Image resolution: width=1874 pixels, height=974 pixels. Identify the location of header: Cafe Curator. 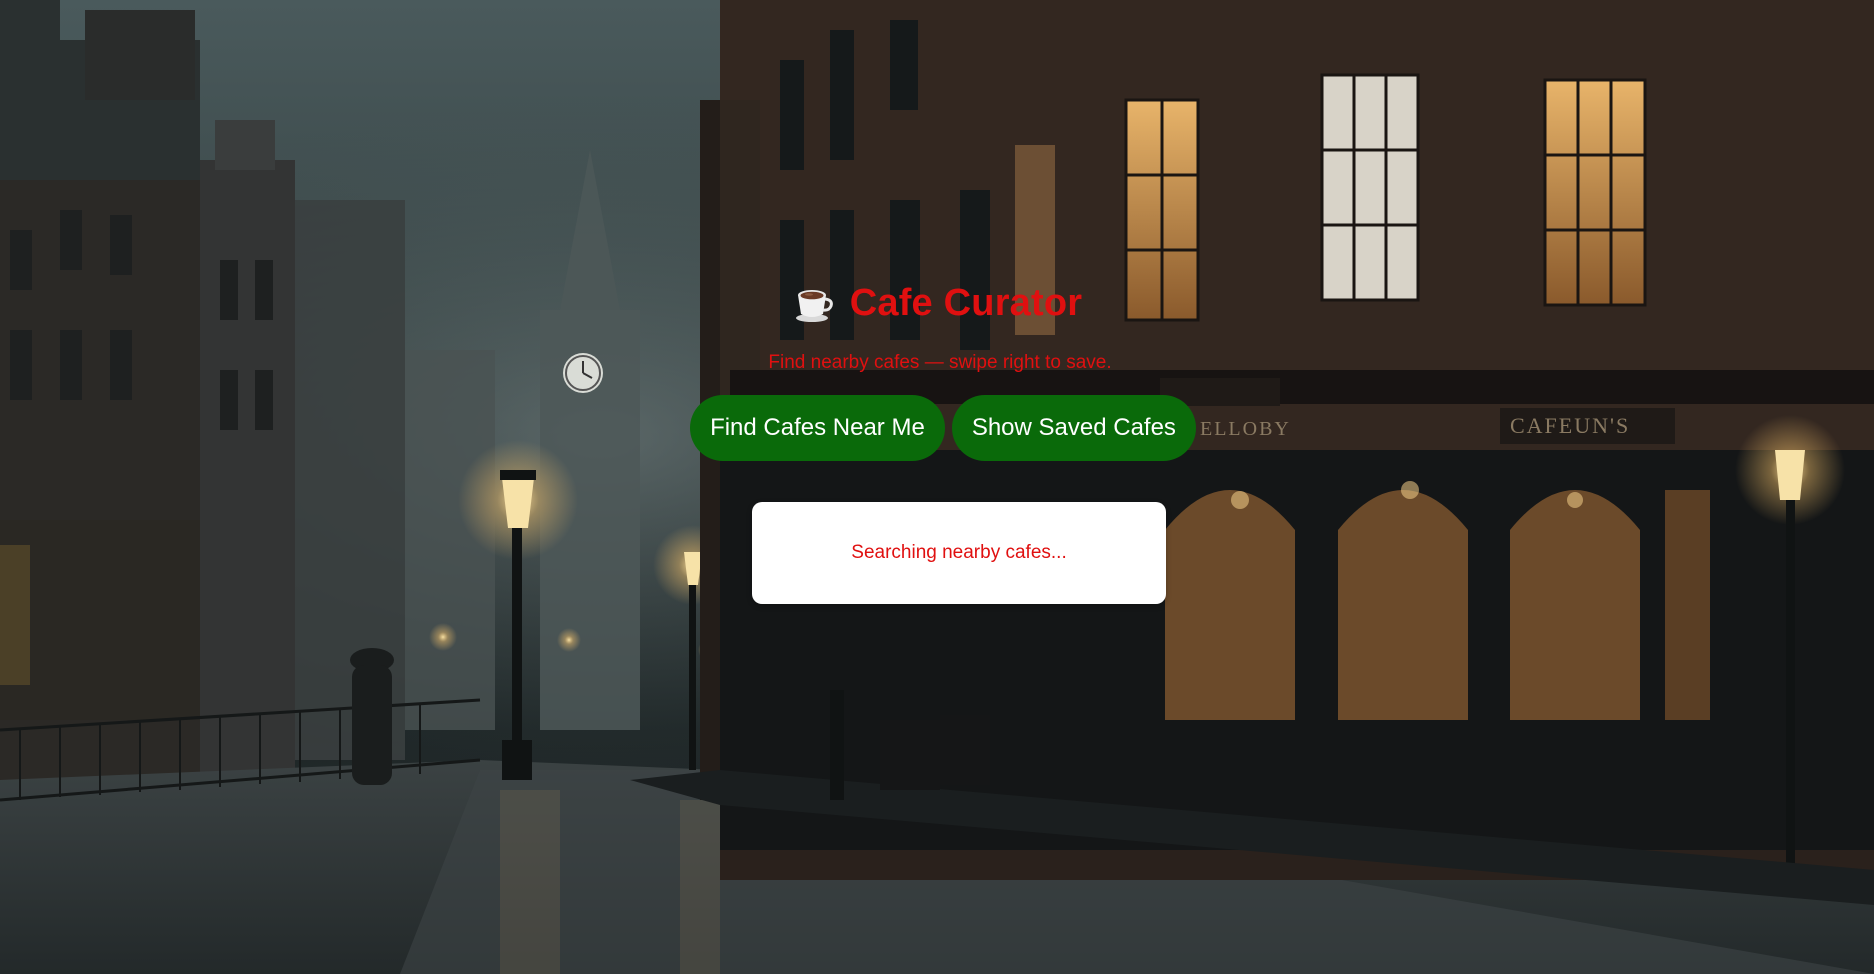
(937, 303).